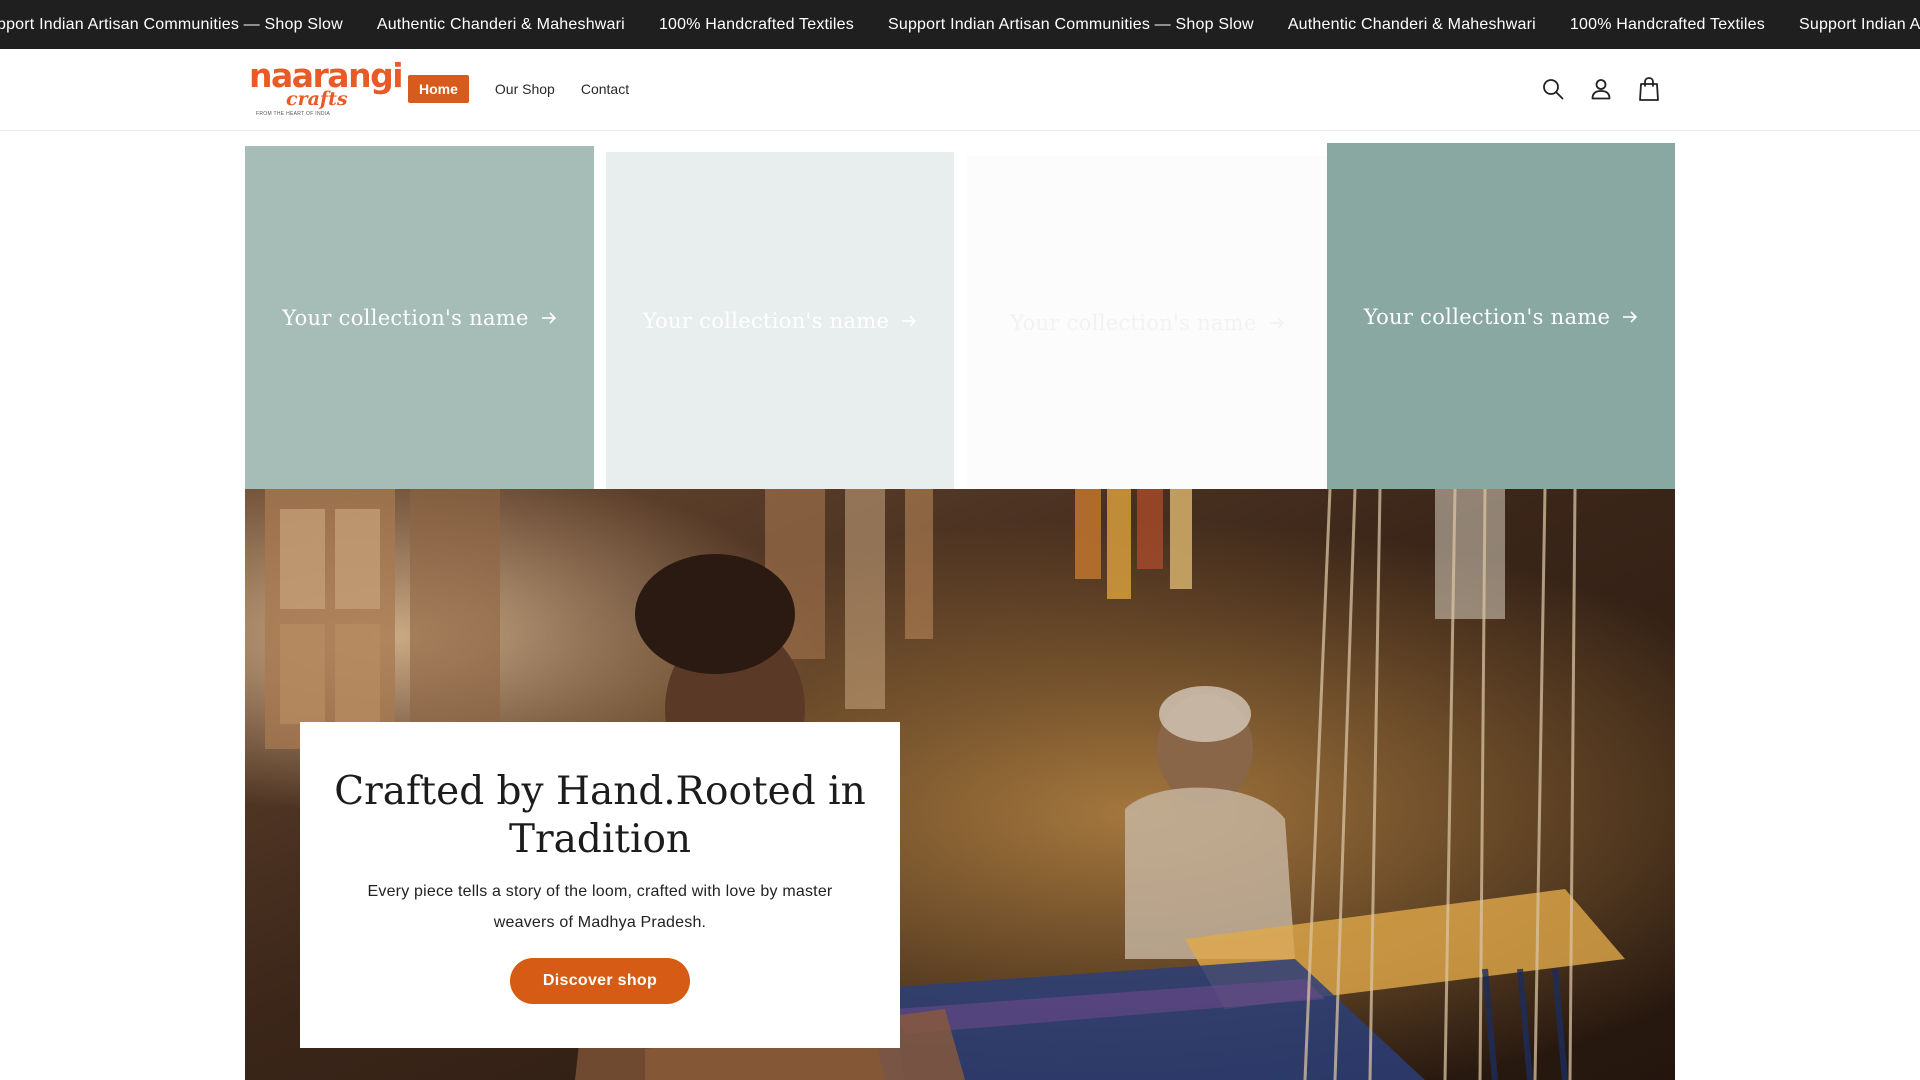 Image resolution: width=1920 pixels, height=1080 pixels. I want to click on site-logo: naarangi crafts FROM THE HEART OF INDIA, so click(325, 90).